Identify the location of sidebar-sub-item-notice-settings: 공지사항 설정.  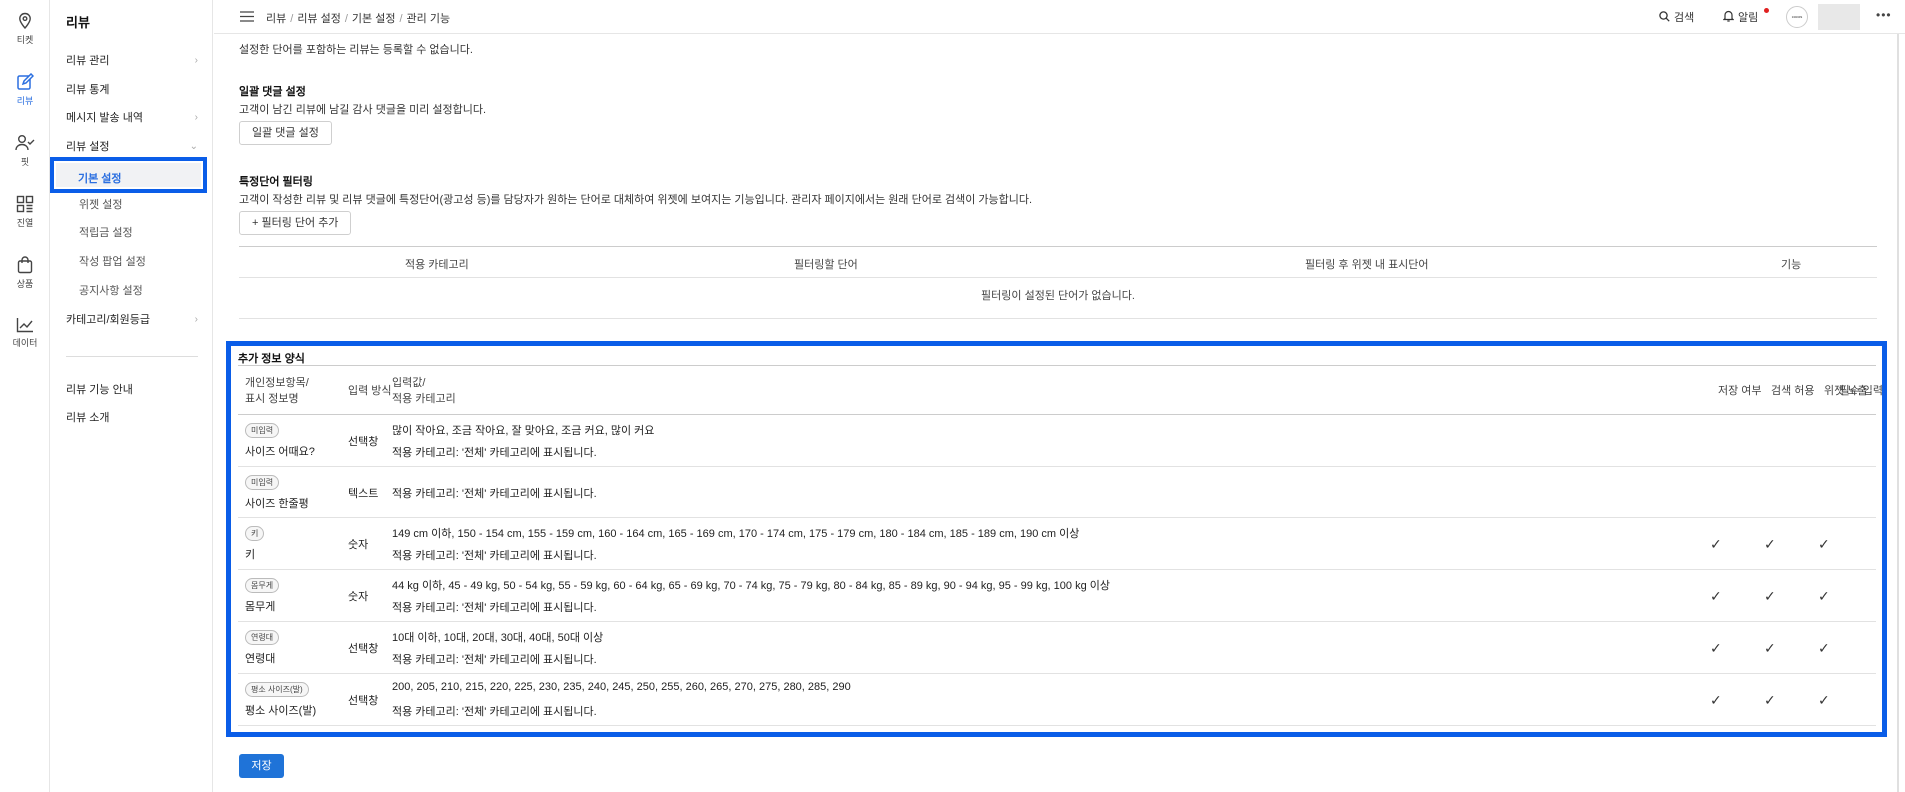
(111, 291).